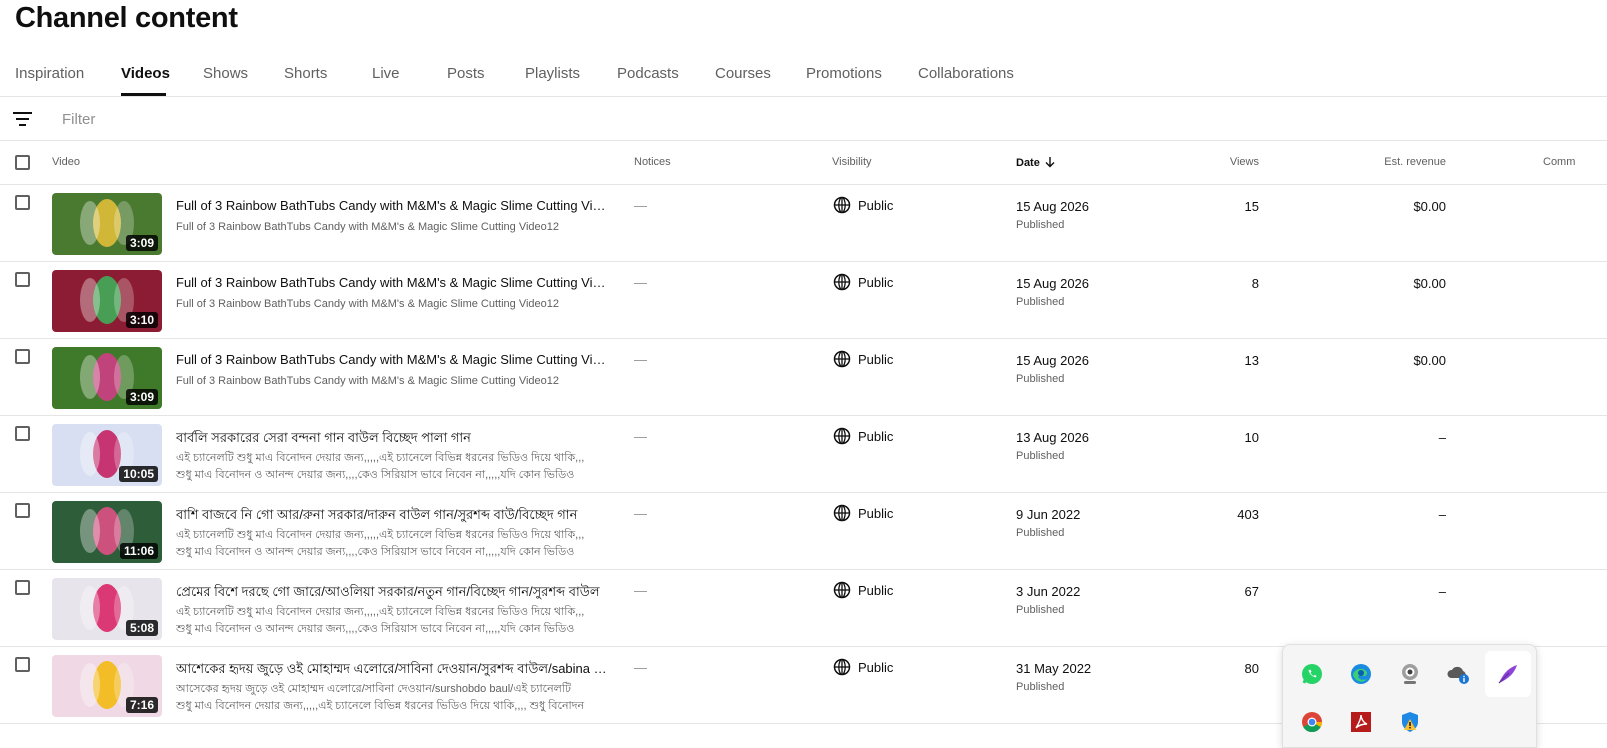  Describe the element at coordinates (1459, 674) in the screenshot. I see `onedrive-icon` at that location.